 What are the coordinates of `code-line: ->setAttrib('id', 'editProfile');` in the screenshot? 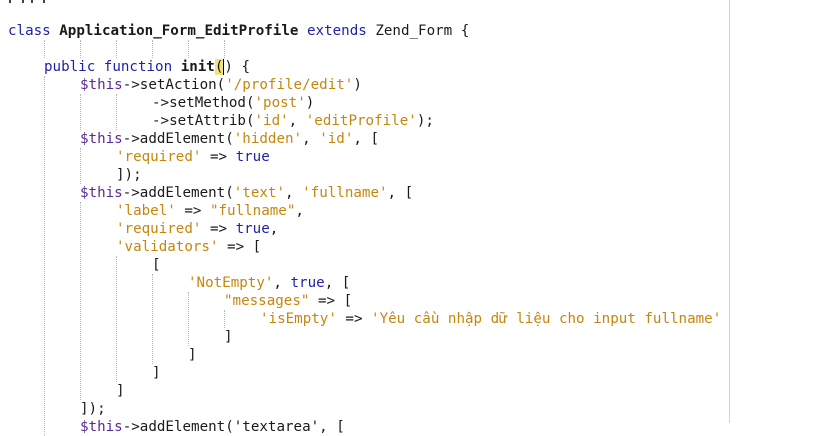 It's located at (293, 121).